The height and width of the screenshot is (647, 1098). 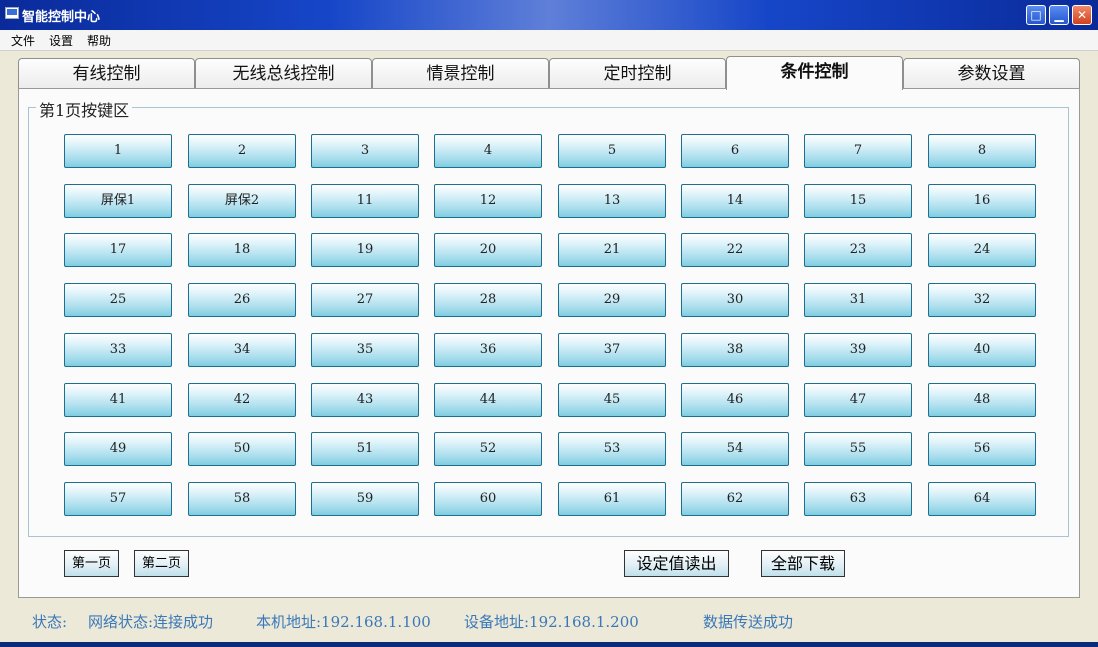 What do you see at coordinates (50, 622) in the screenshot?
I see `status-label: 状态:` at bounding box center [50, 622].